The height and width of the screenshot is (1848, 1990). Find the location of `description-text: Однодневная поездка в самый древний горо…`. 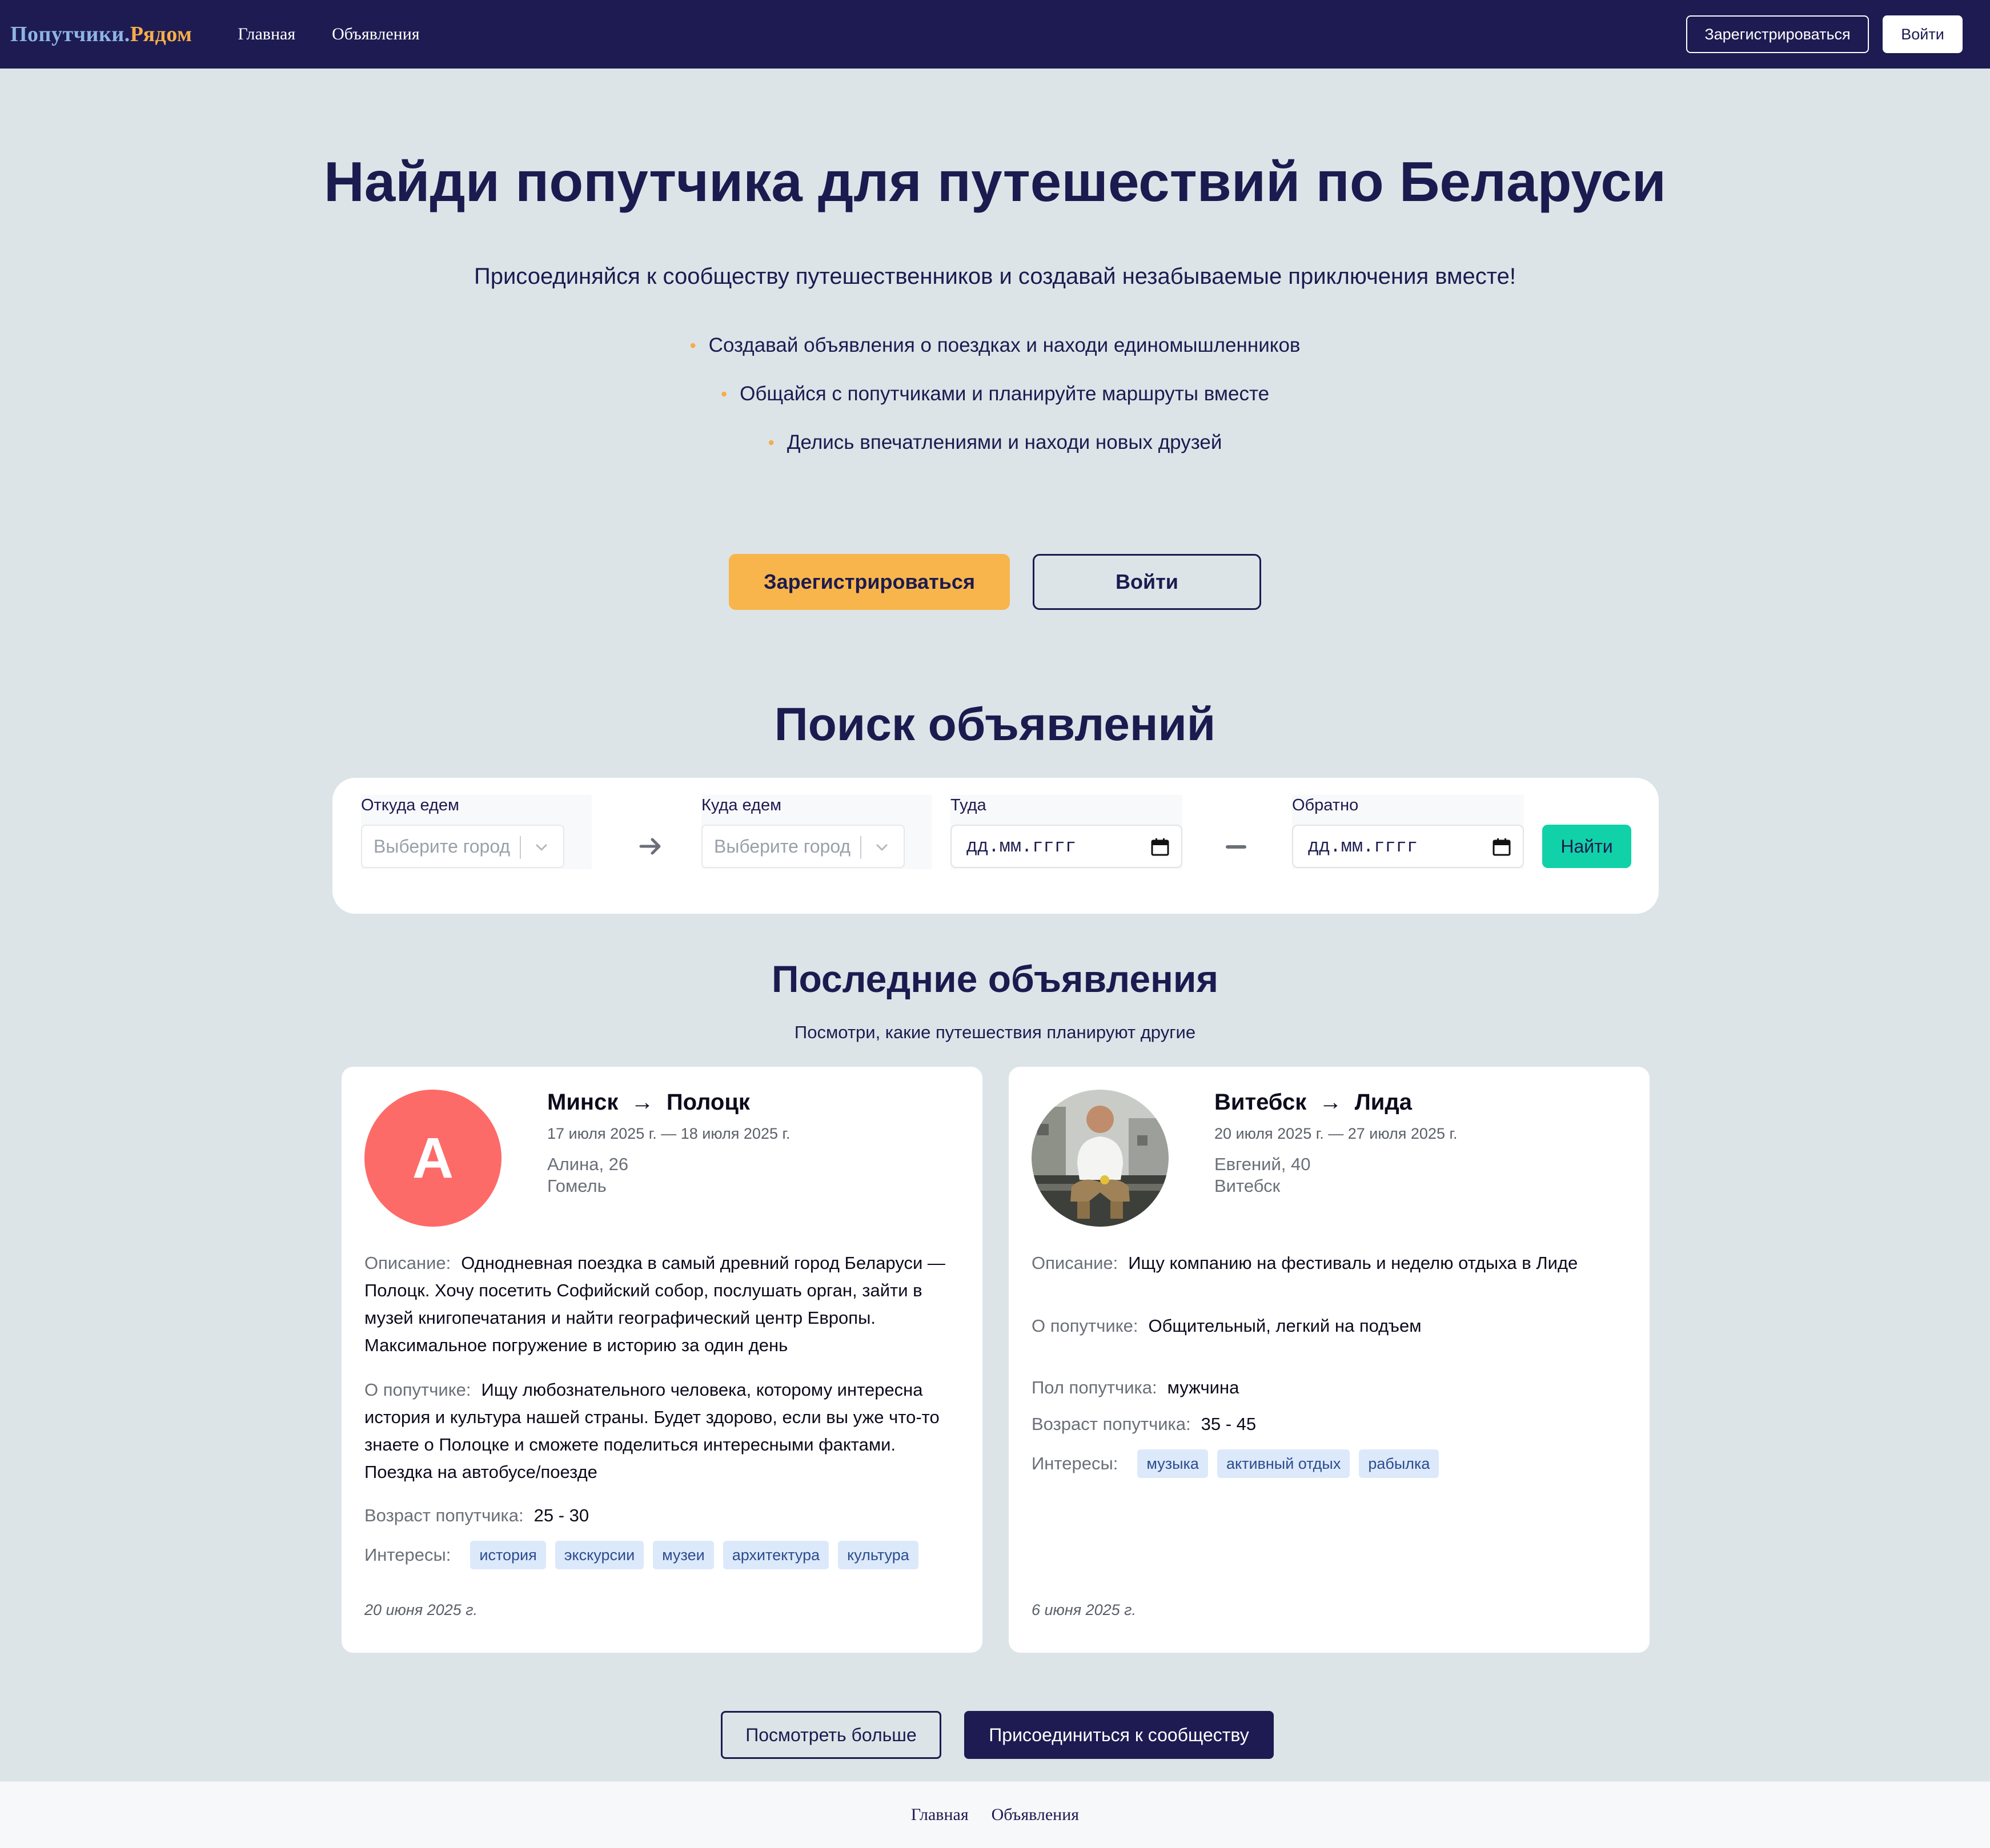

description-text: Однодневная поездка в самый древний горо… is located at coordinates (654, 1304).